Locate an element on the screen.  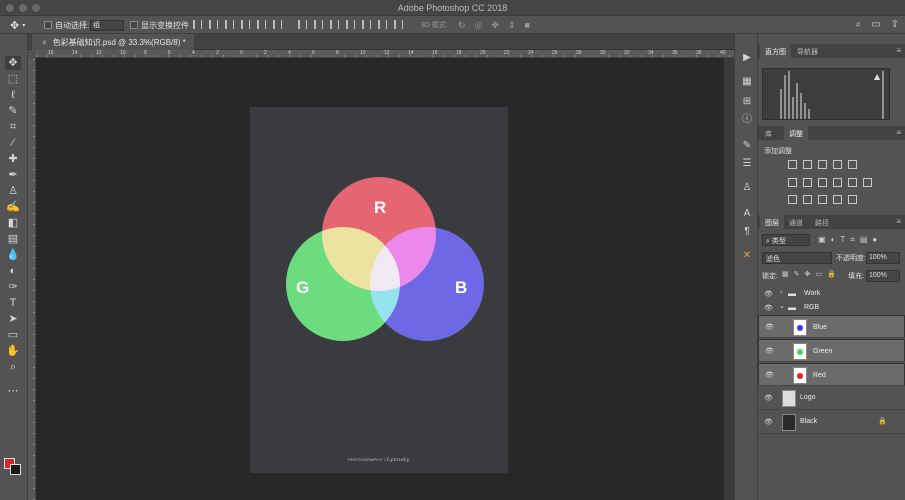
threshold-icon is located at coordinates (822, 199).